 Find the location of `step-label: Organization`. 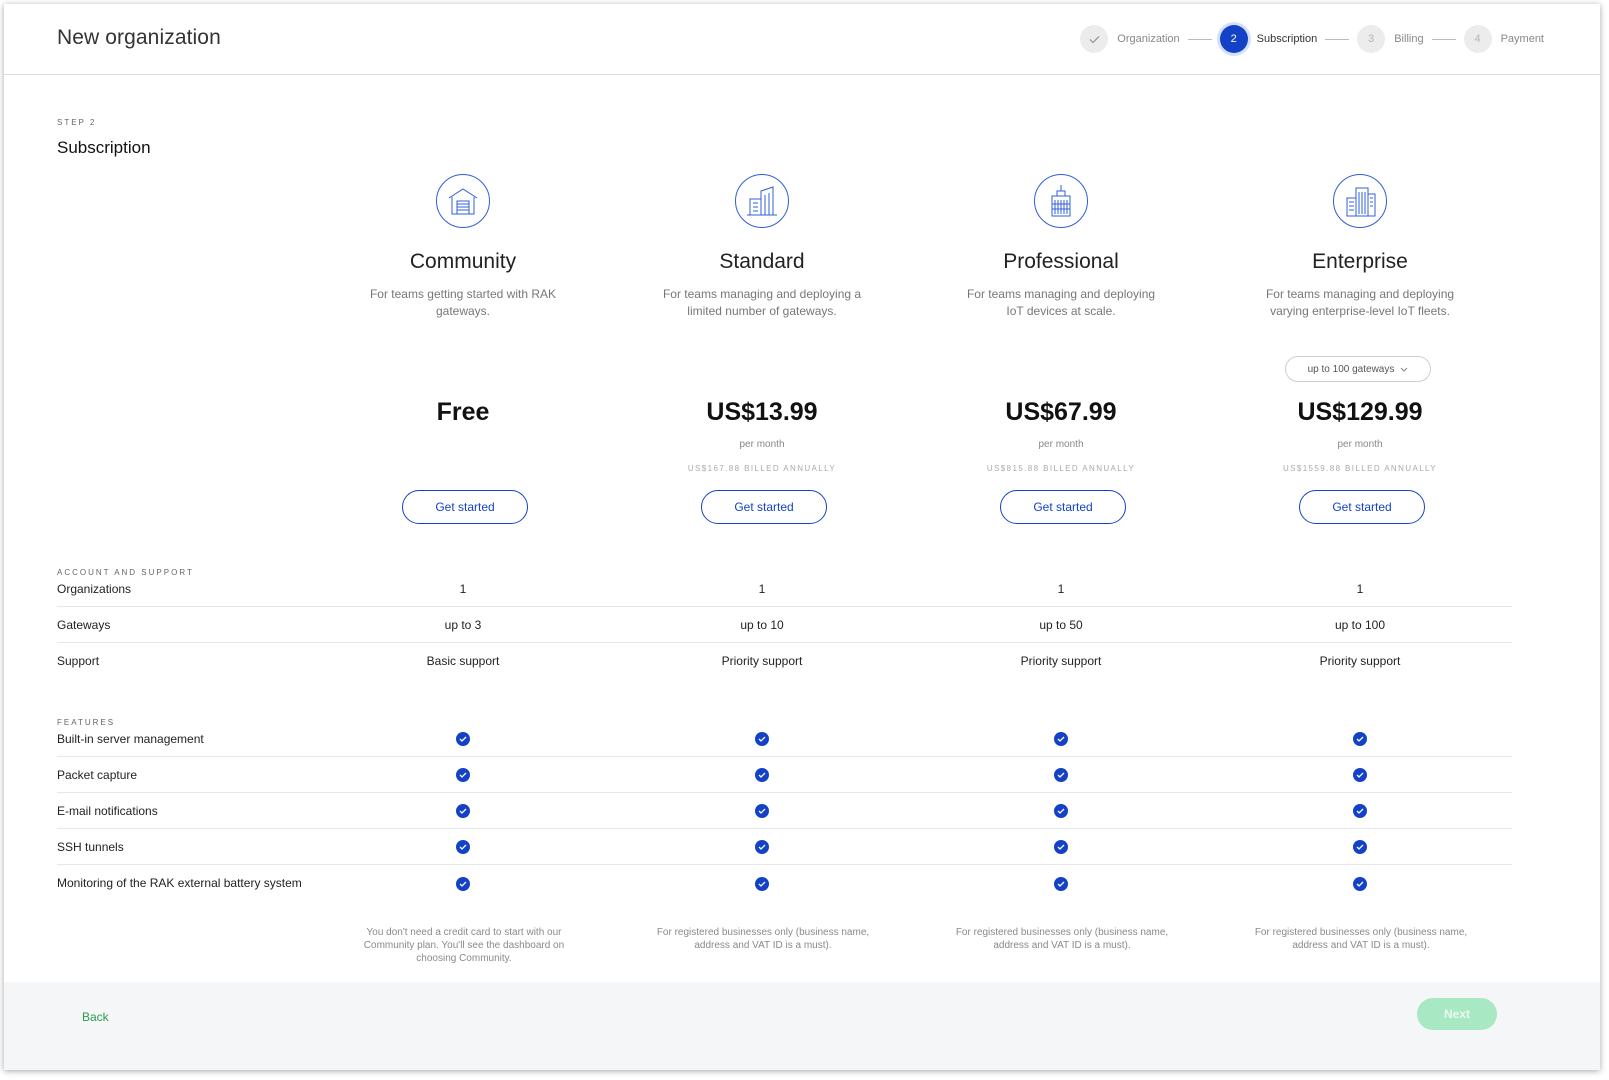

step-label: Organization is located at coordinates (1148, 39).